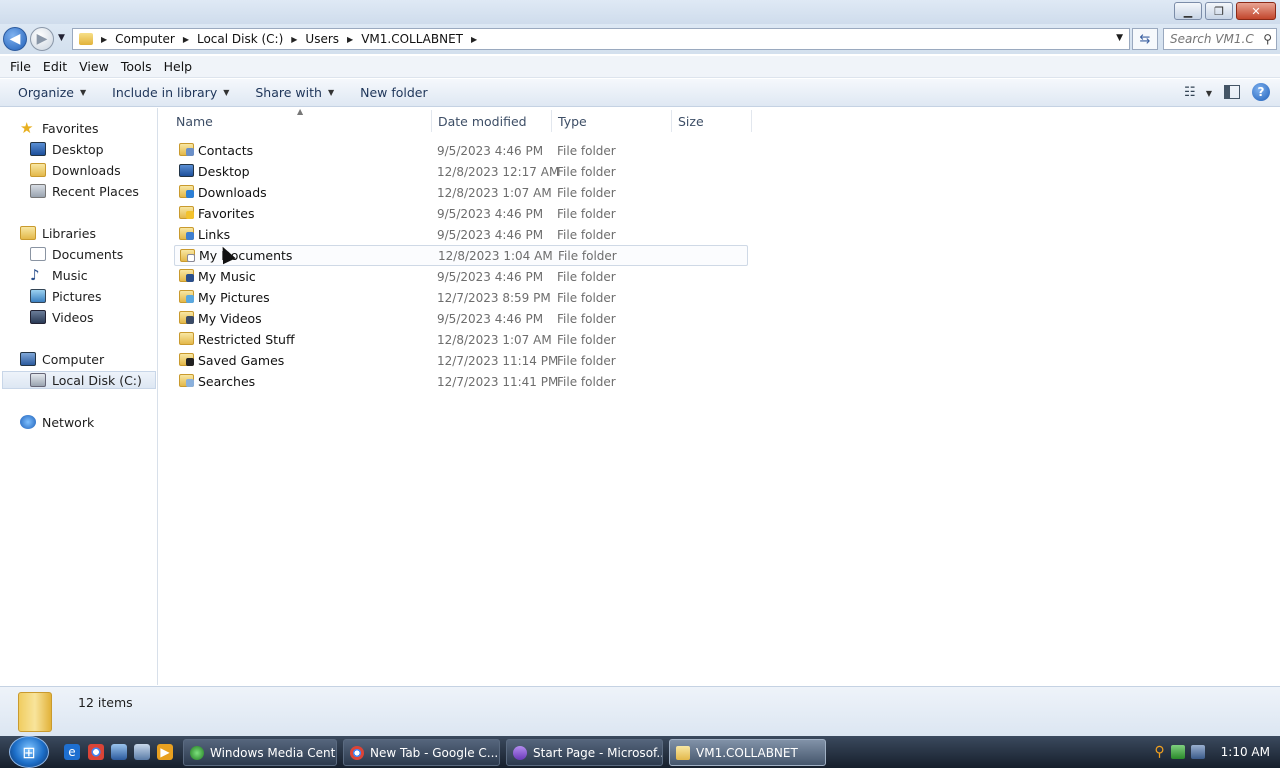 The height and width of the screenshot is (768, 1280). Describe the element at coordinates (1197, 752) in the screenshot. I see `connection-icon` at that location.